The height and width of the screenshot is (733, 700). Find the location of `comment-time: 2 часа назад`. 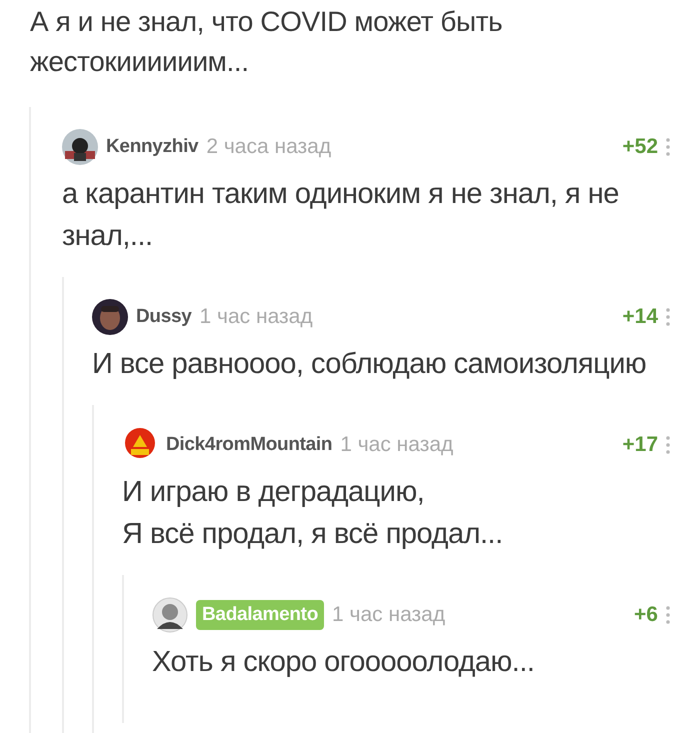

comment-time: 2 часа назад is located at coordinates (269, 147).